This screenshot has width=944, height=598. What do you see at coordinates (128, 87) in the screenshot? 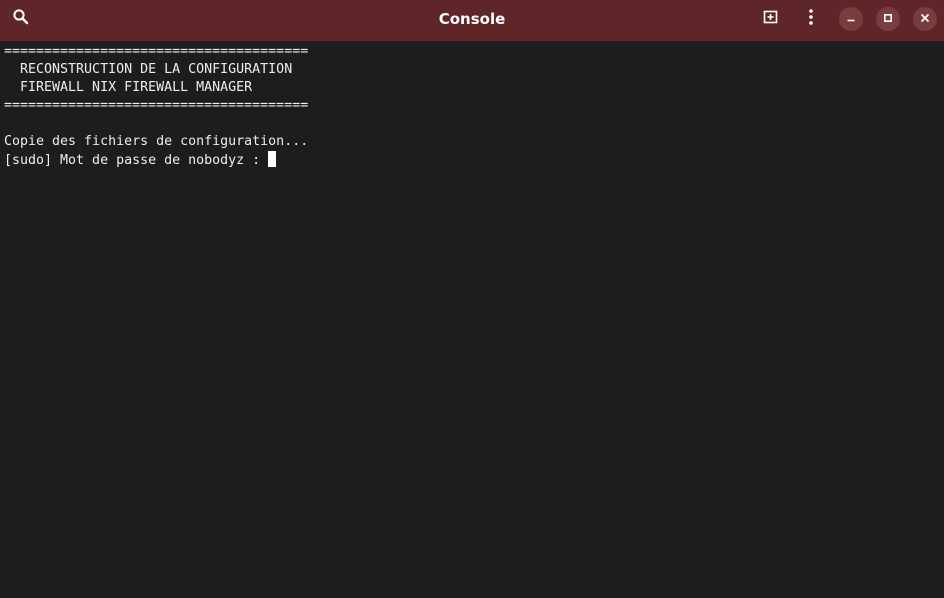
I see `terminal-line: FIREWALL NIX FIREWALL MANAGER` at bounding box center [128, 87].